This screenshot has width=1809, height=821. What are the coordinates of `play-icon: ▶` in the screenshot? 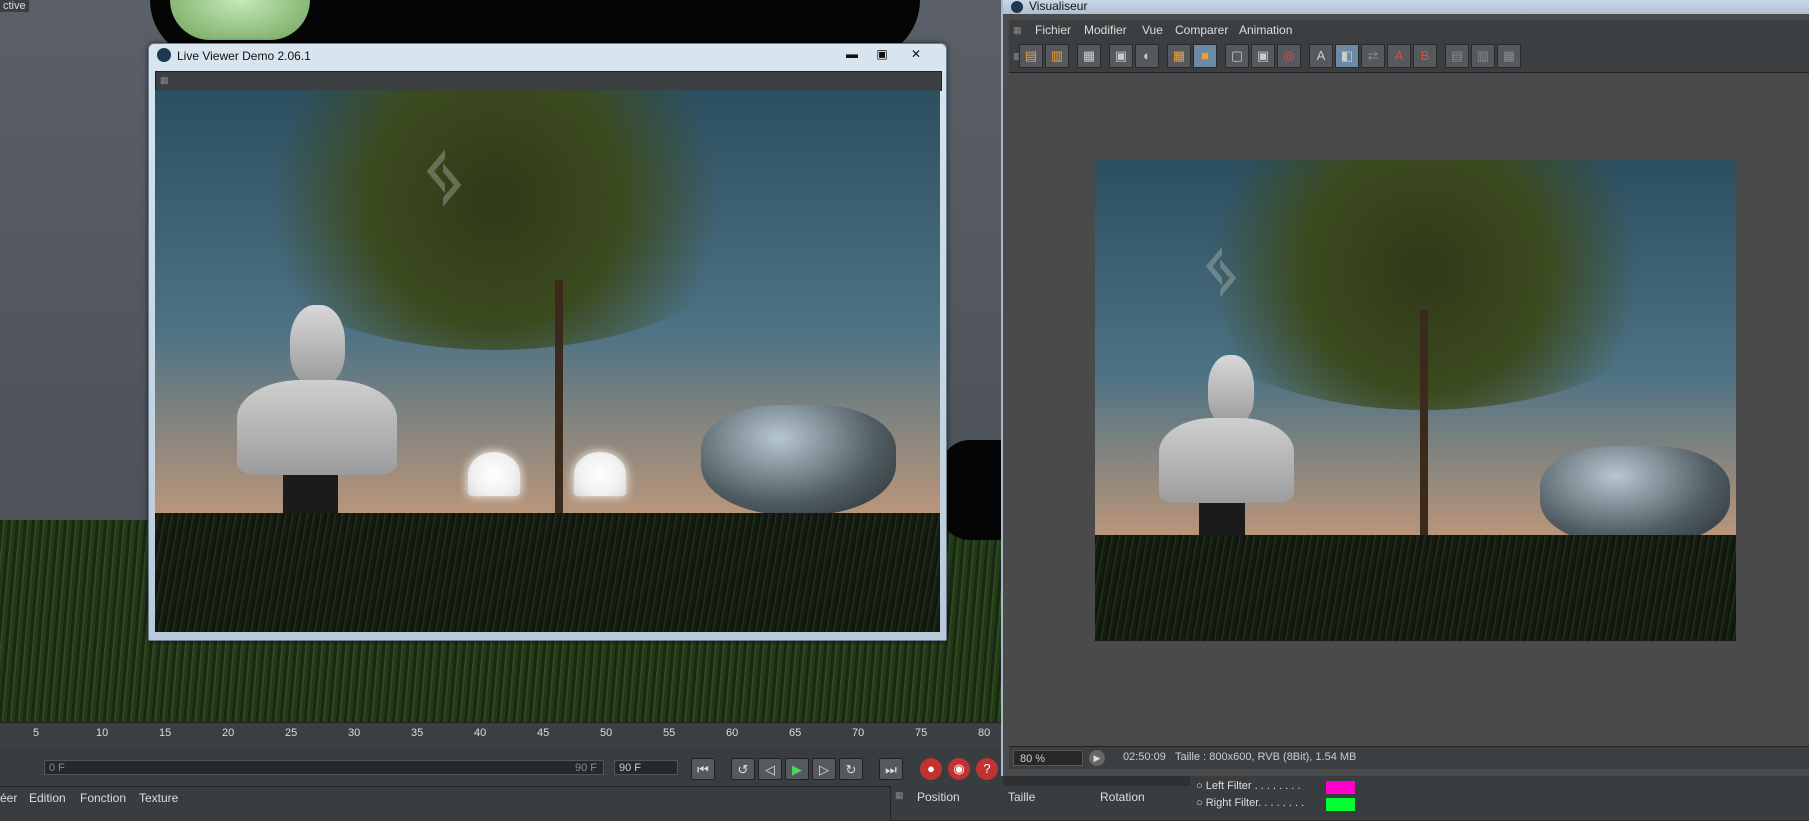 It's located at (1097, 758).